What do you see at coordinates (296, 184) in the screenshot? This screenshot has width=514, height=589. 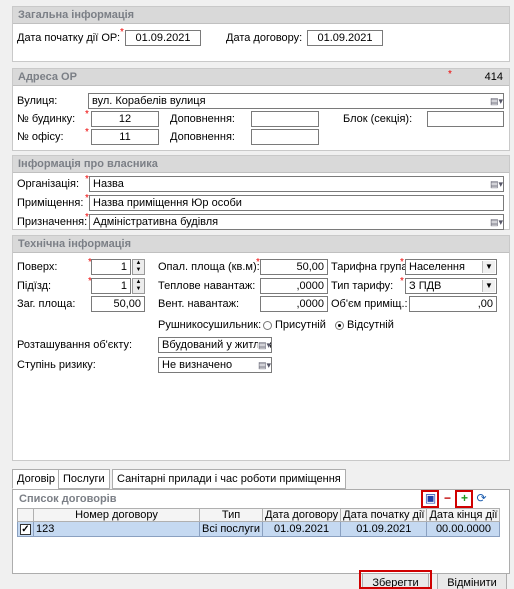 I see `org-field: Назва ▤▾` at bounding box center [296, 184].